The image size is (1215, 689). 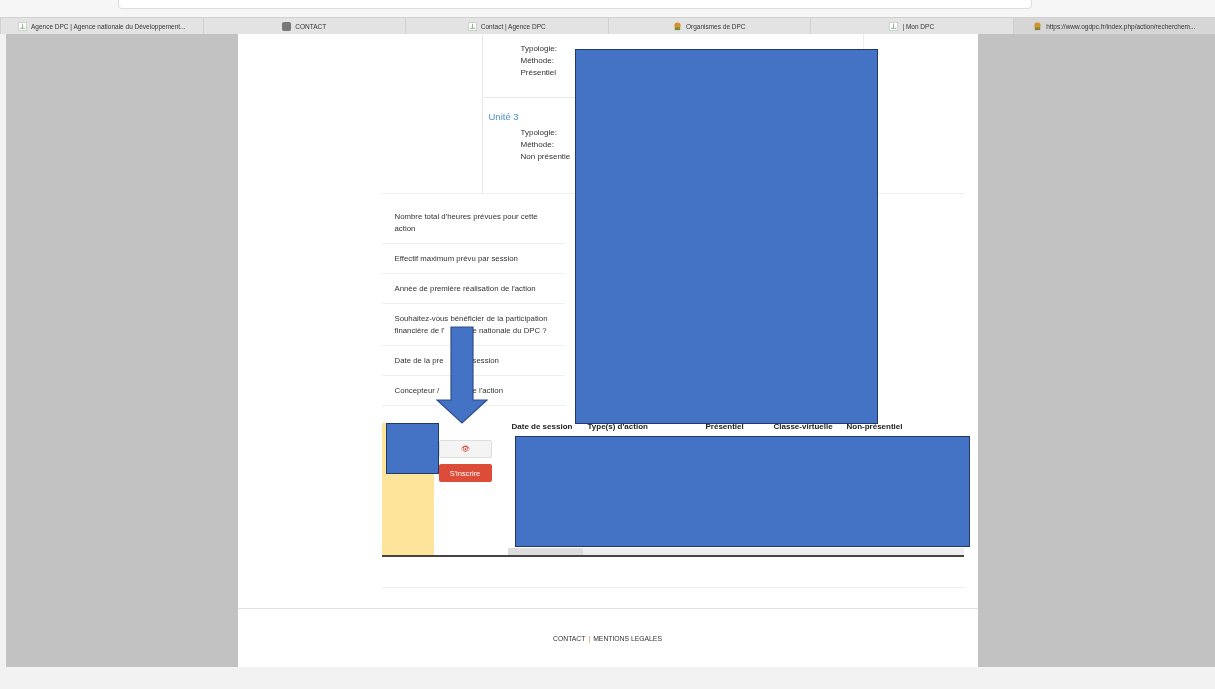 What do you see at coordinates (724, 426) in the screenshot?
I see `column-header: Présentiel` at bounding box center [724, 426].